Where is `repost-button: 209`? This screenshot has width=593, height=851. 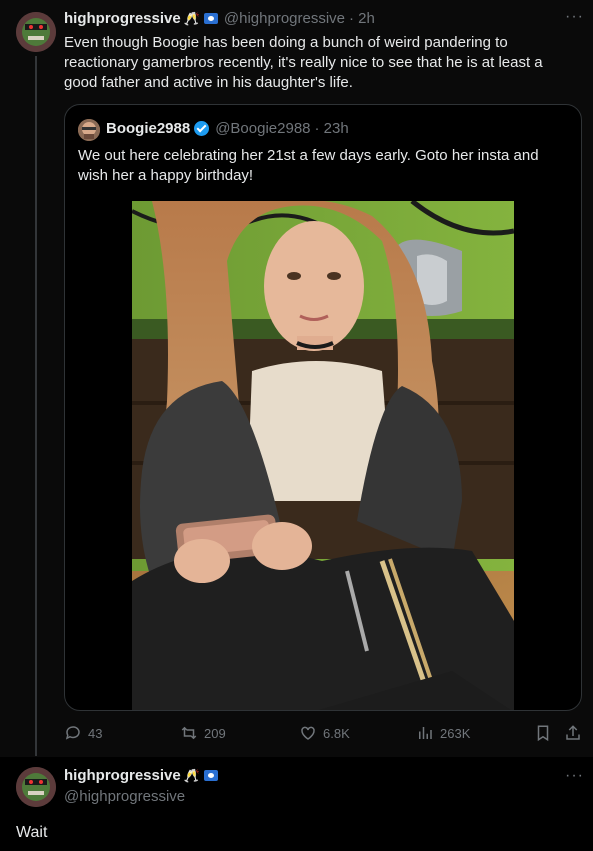
repost-button: 209 is located at coordinates (203, 733).